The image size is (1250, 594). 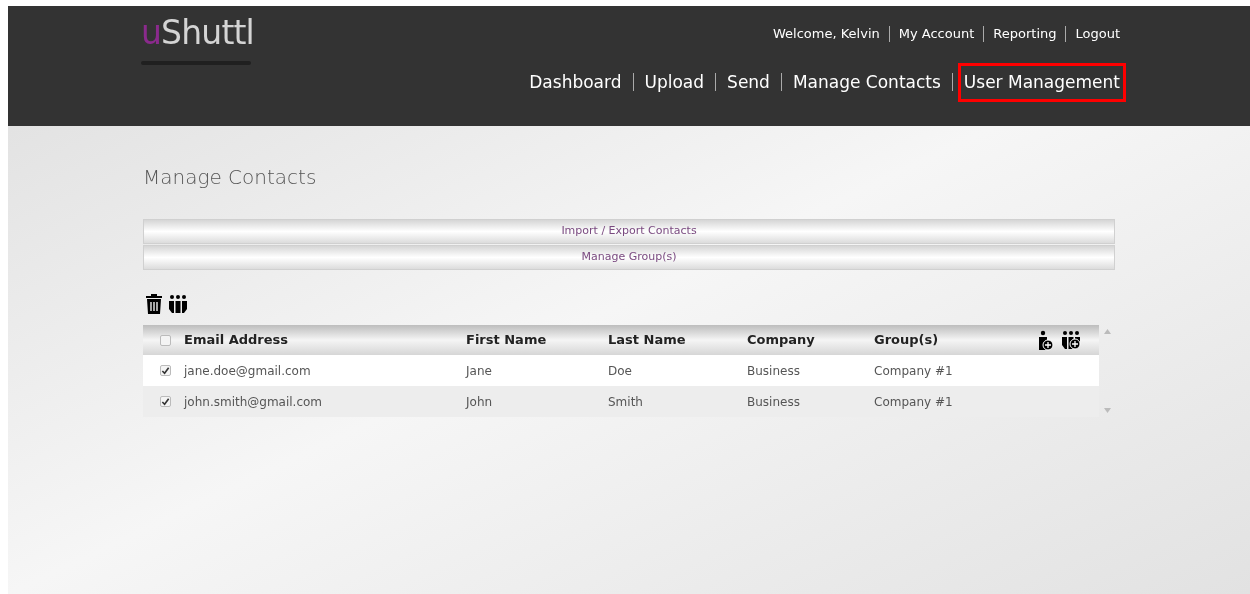 What do you see at coordinates (1071, 339) in the screenshot?
I see `add-group-icon` at bounding box center [1071, 339].